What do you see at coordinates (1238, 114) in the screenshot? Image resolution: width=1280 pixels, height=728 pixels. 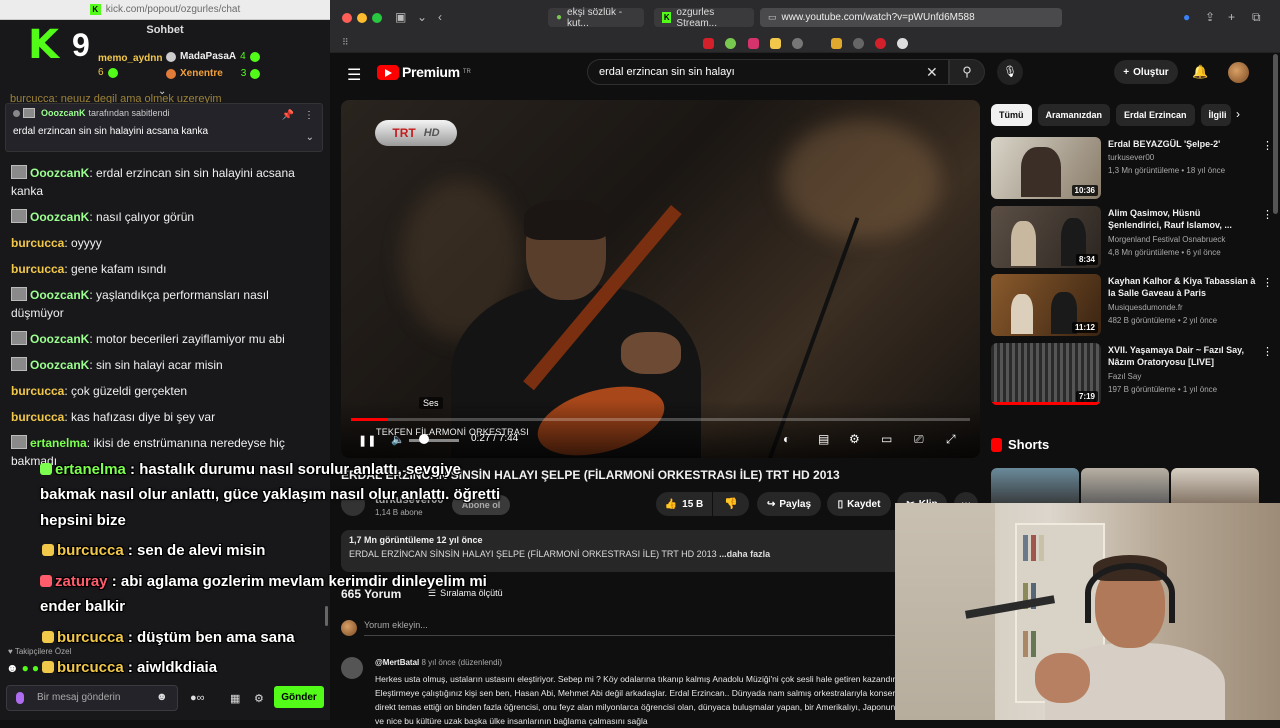 I see `chevron-right-icon: ›` at bounding box center [1238, 114].